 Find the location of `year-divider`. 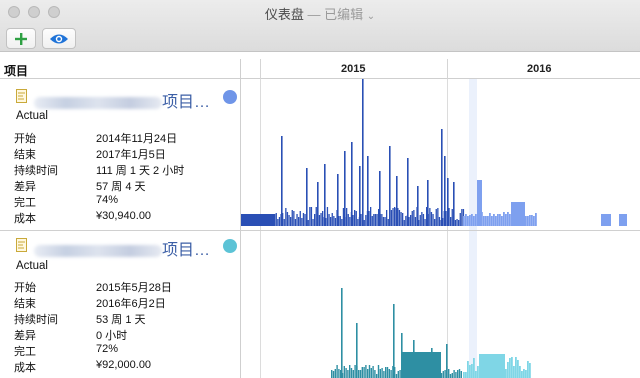

year-divider is located at coordinates (447, 69).